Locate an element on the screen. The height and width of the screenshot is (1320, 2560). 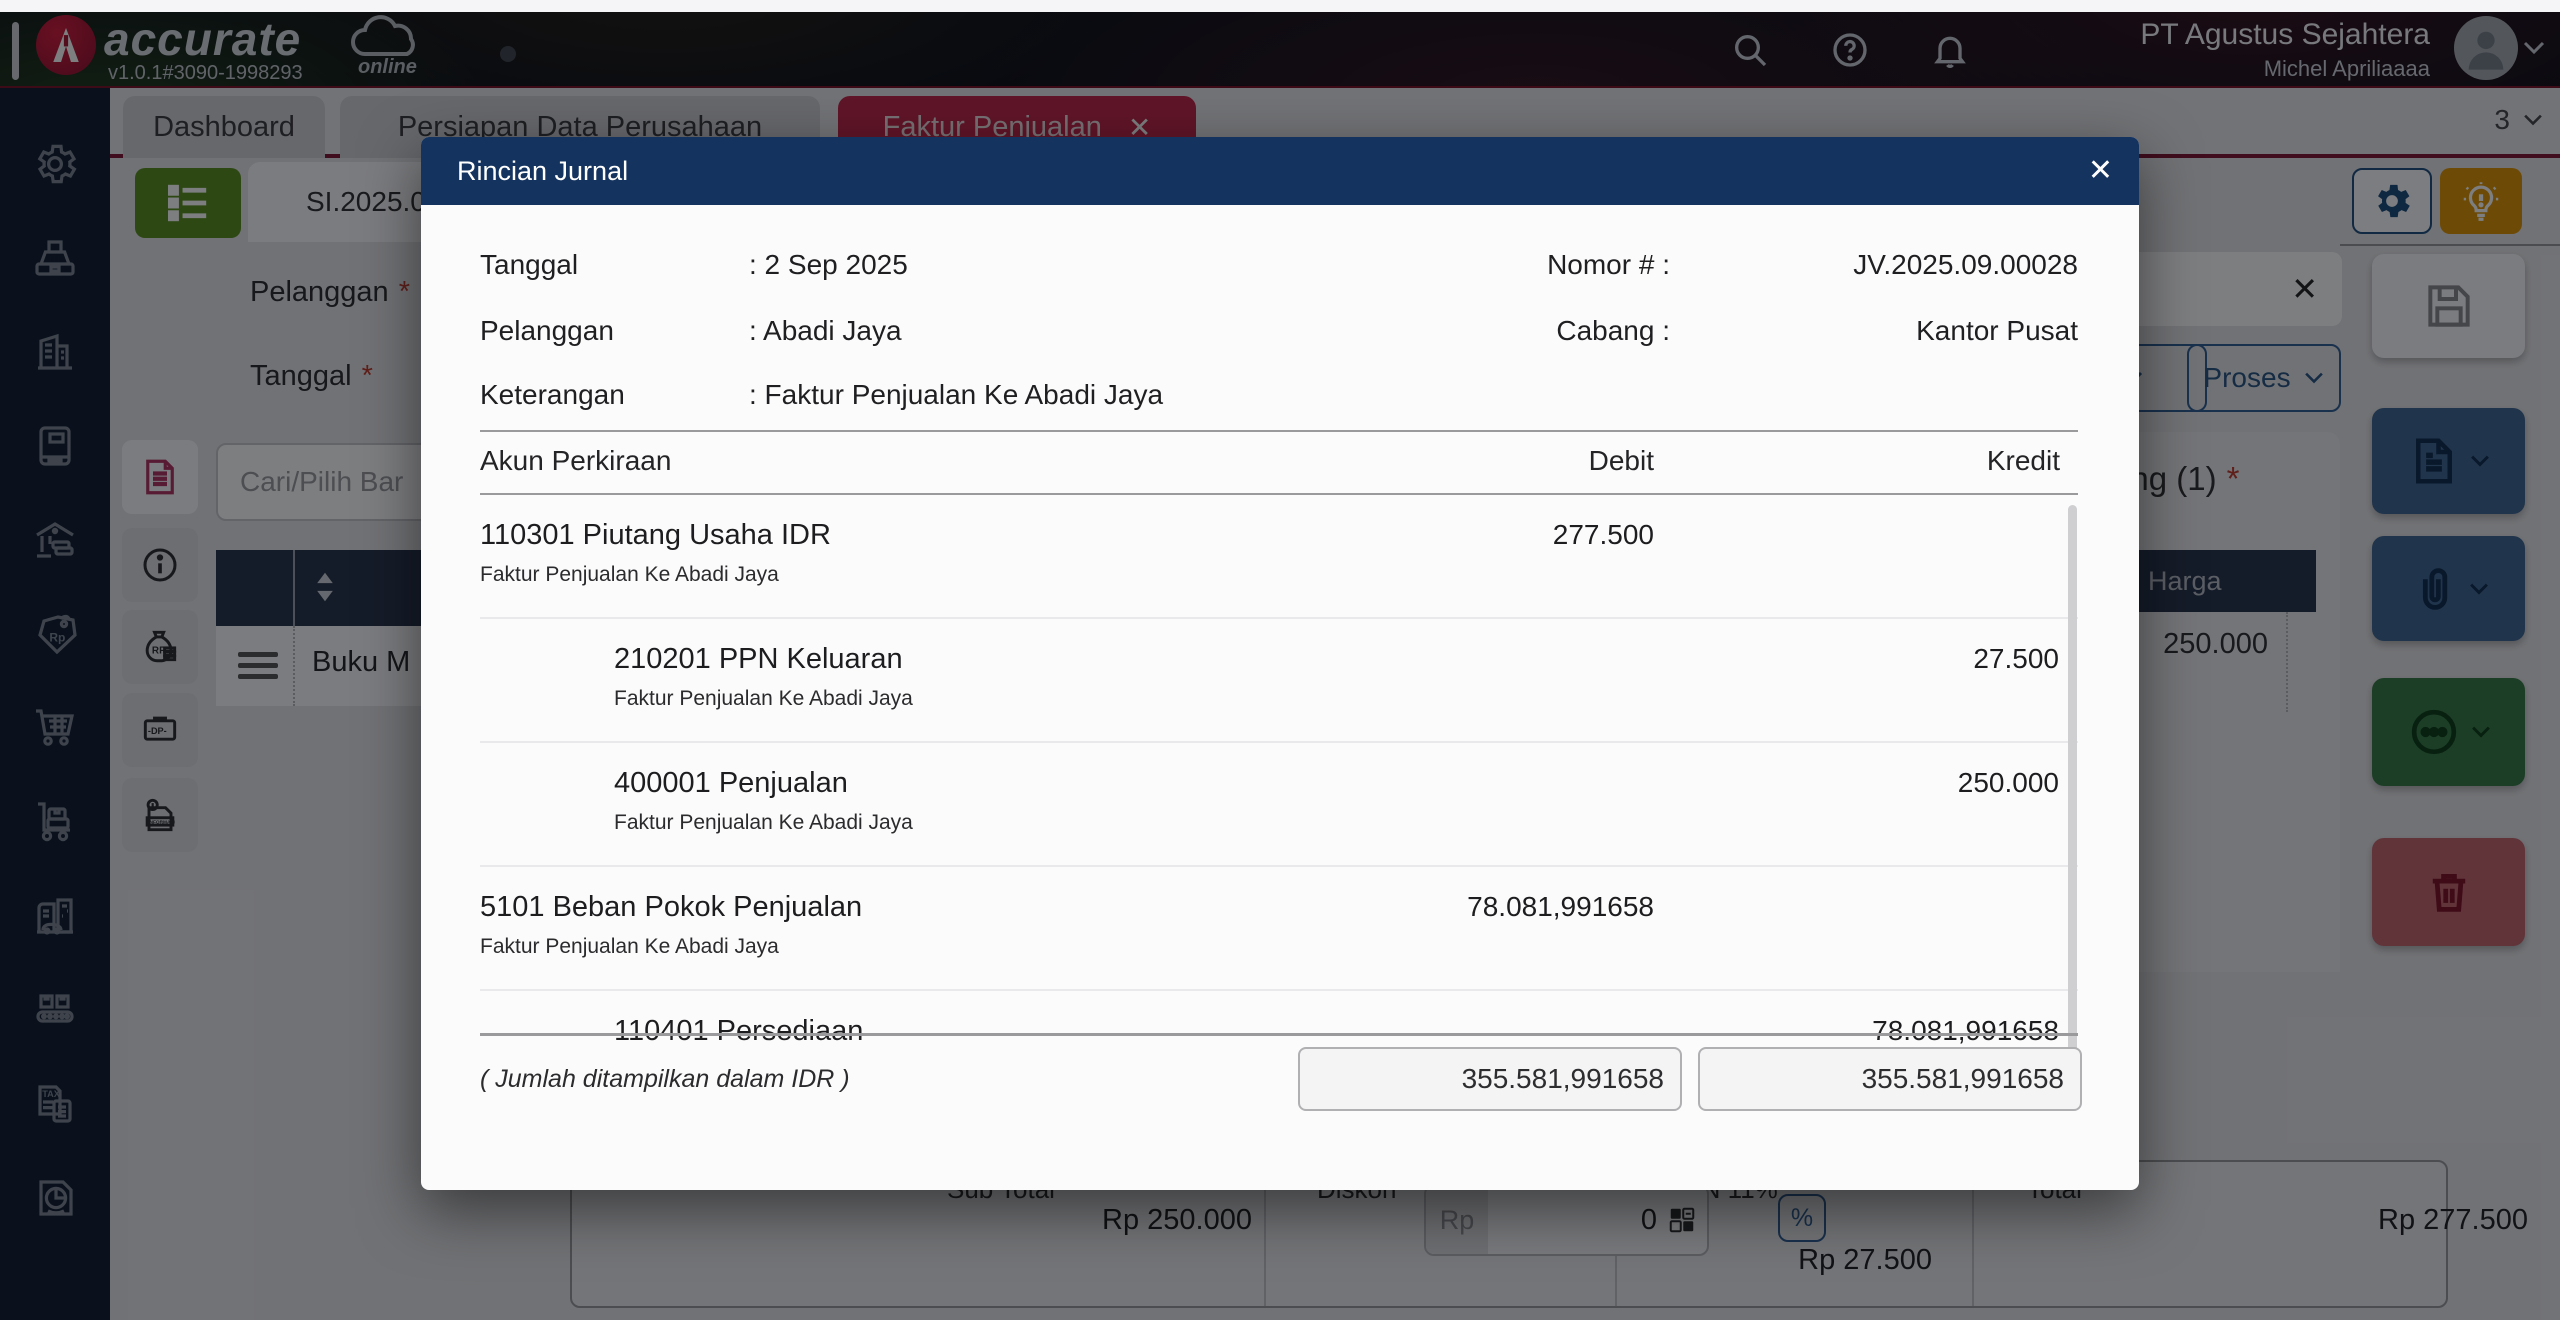
modal-title: Rincian Jurnal is located at coordinates (543, 170).